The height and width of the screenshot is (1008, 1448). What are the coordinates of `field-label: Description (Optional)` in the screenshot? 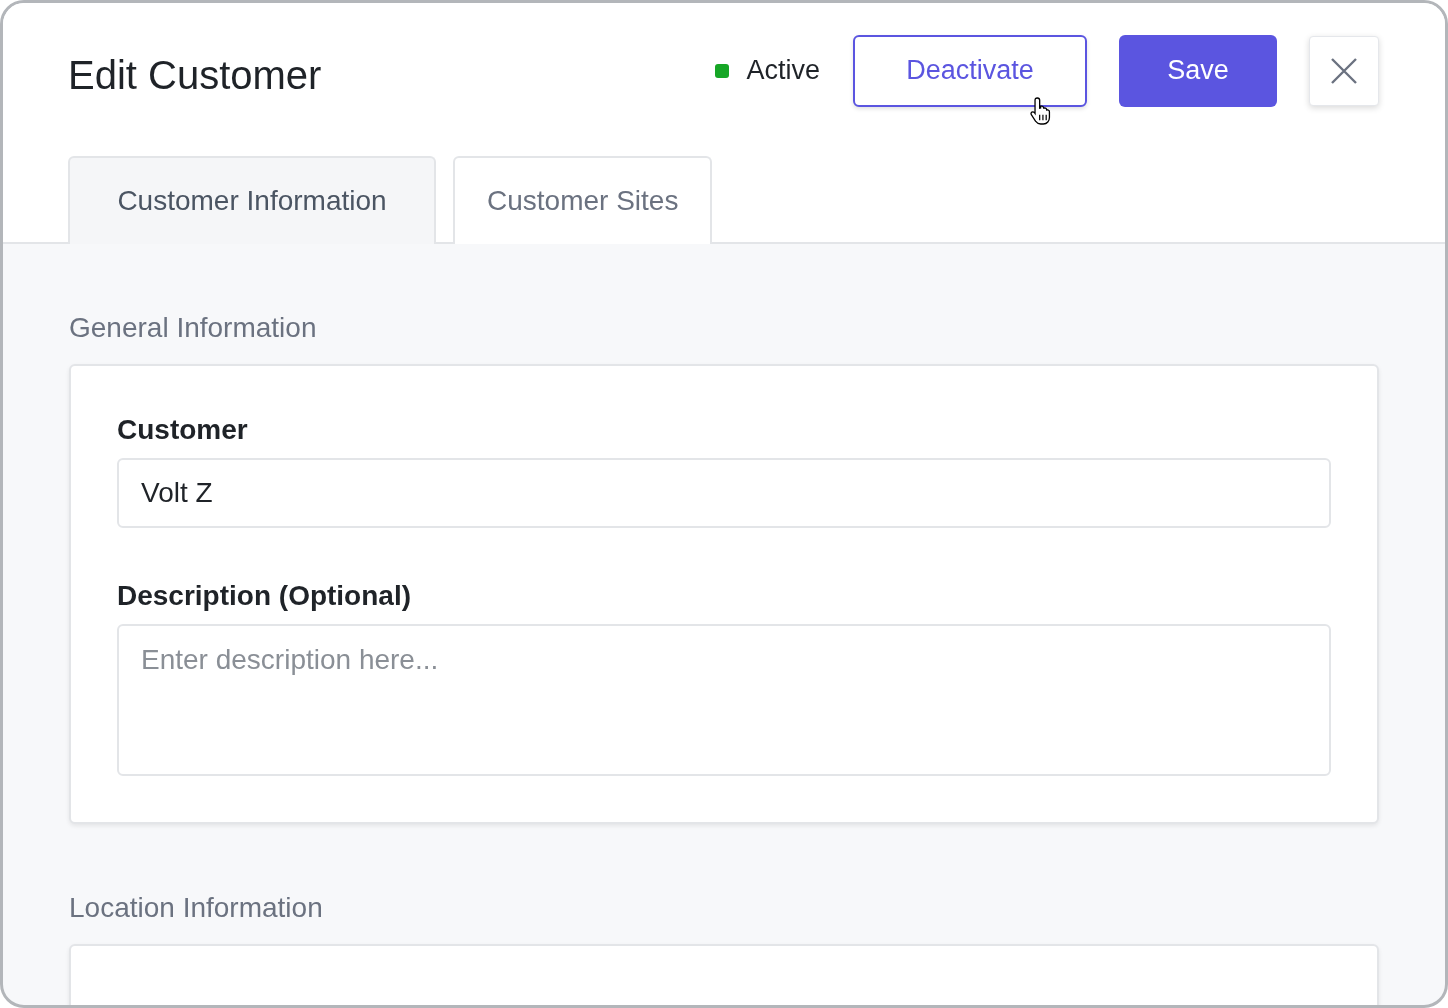 It's located at (264, 596).